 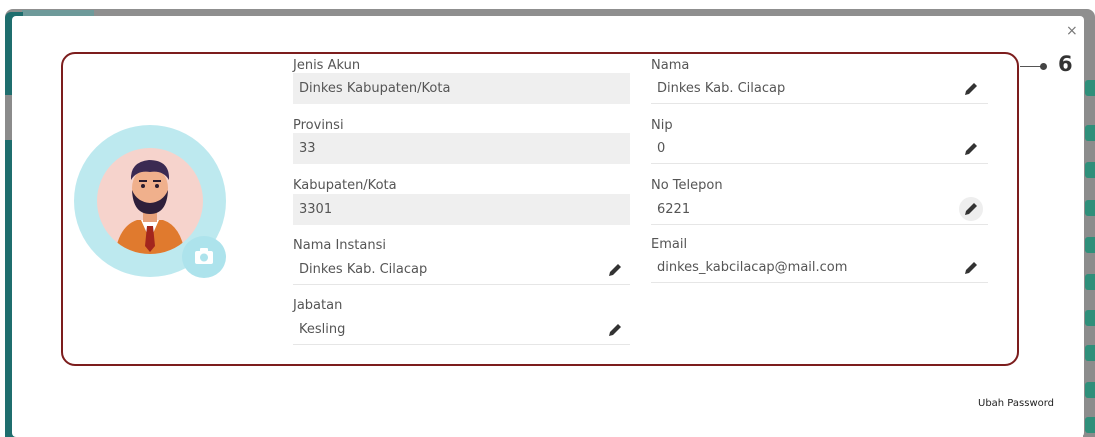 What do you see at coordinates (819, 148) in the screenshot?
I see `nip-field: 0` at bounding box center [819, 148].